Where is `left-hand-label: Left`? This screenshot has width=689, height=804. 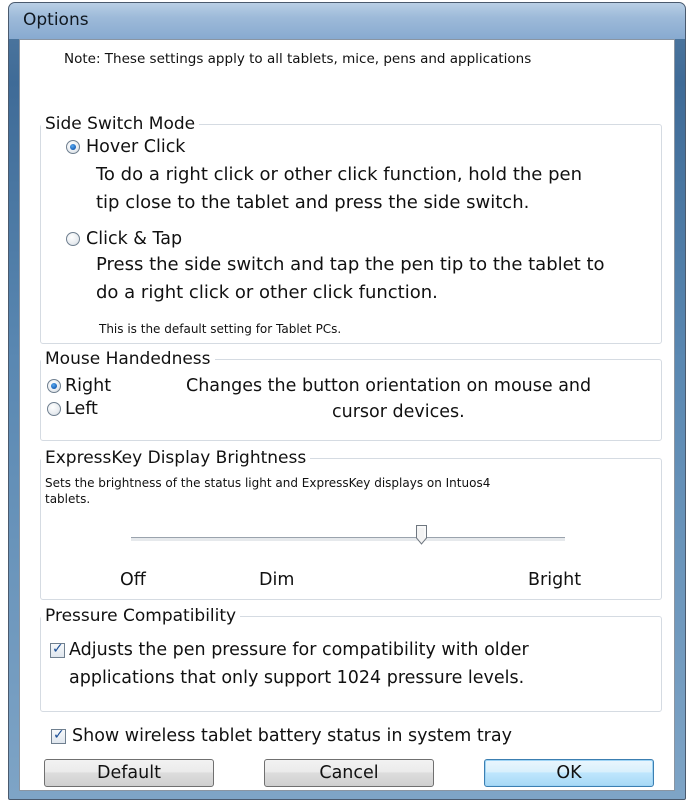 left-hand-label: Left is located at coordinates (81, 409).